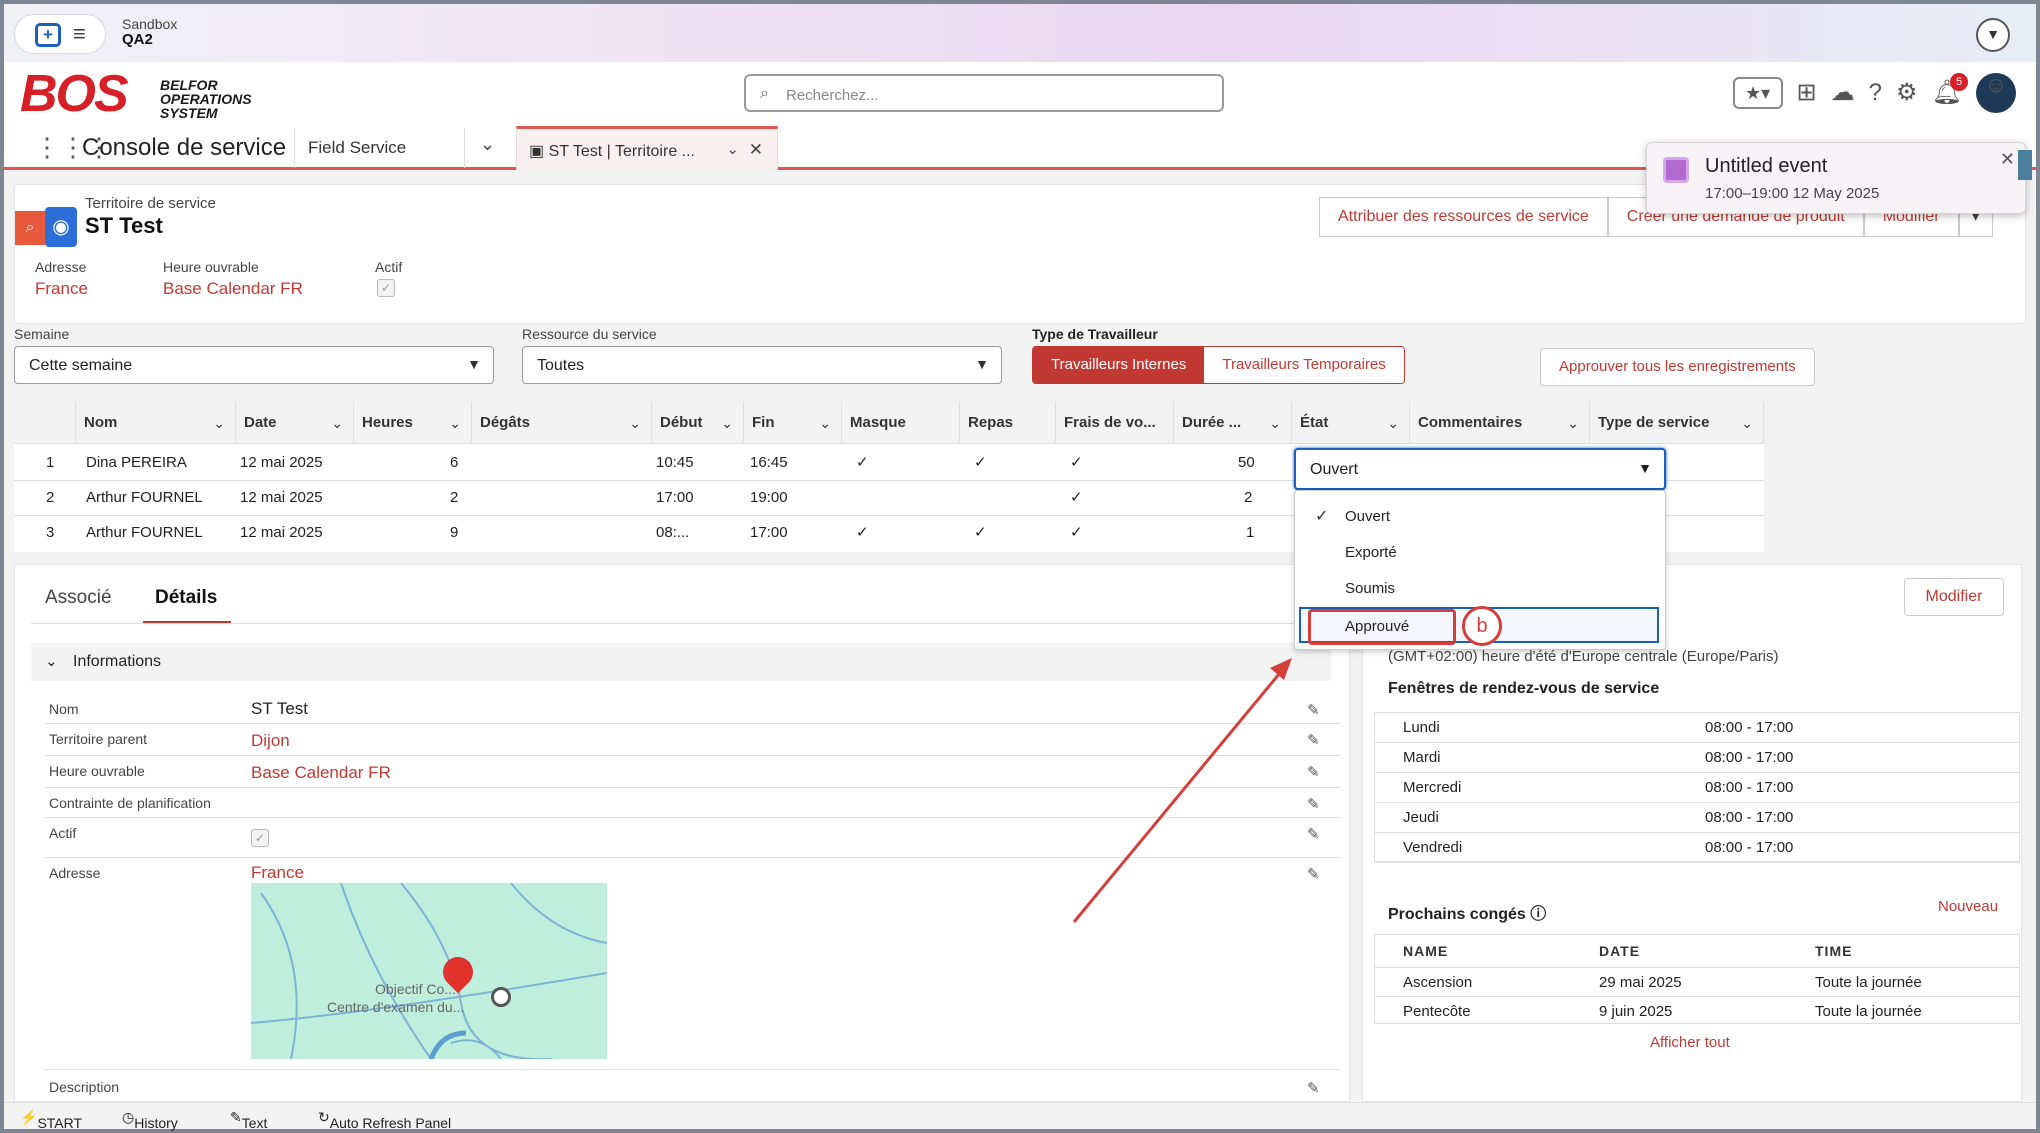  Describe the element at coordinates (562, 423) in the screenshot. I see `table-header-degats: Dégâts ⌄` at that location.